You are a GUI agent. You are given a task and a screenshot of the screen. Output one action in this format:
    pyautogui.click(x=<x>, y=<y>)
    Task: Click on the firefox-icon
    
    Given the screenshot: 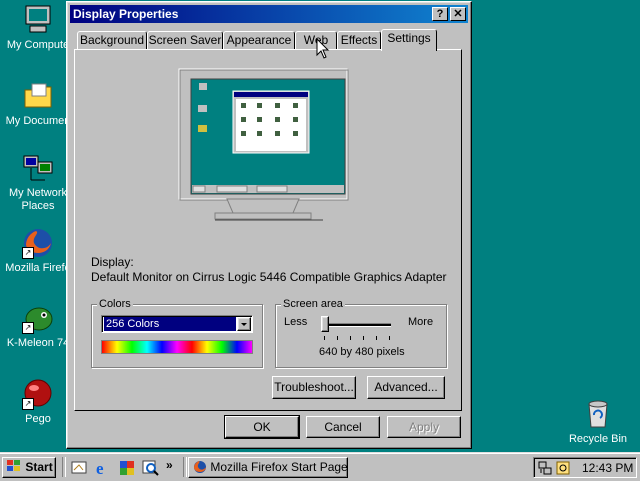 What is the action you would take?
    pyautogui.click(x=200, y=467)
    